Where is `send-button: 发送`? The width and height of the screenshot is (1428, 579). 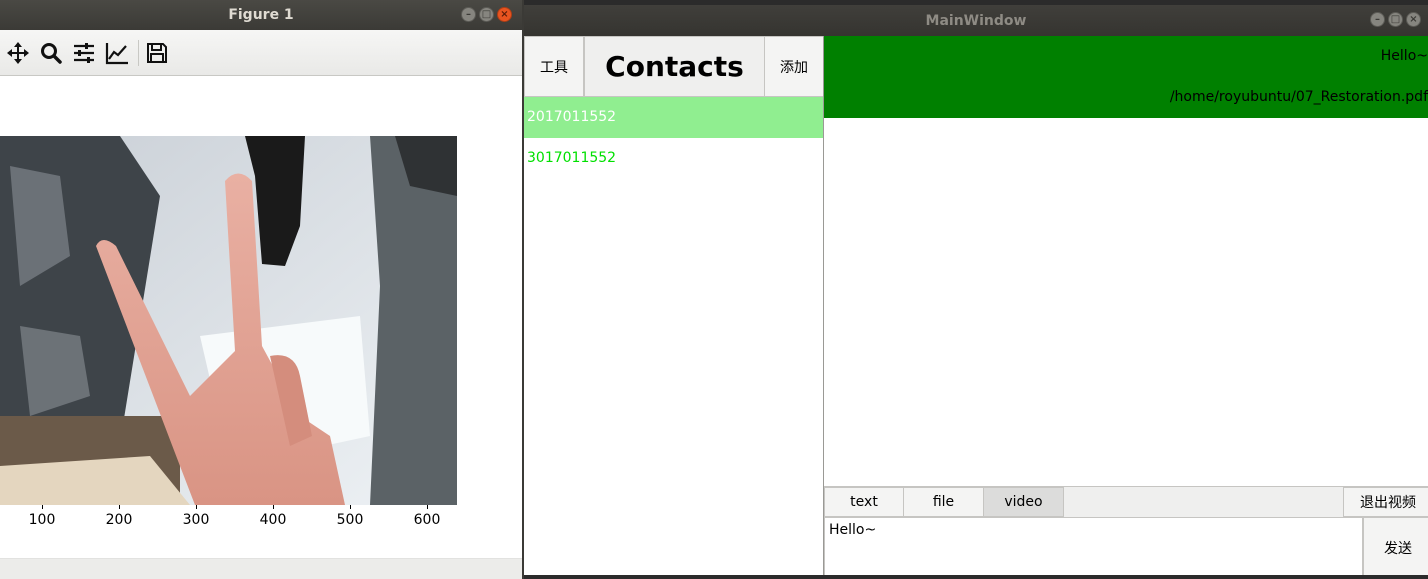
send-button: 发送 is located at coordinates (1395, 548).